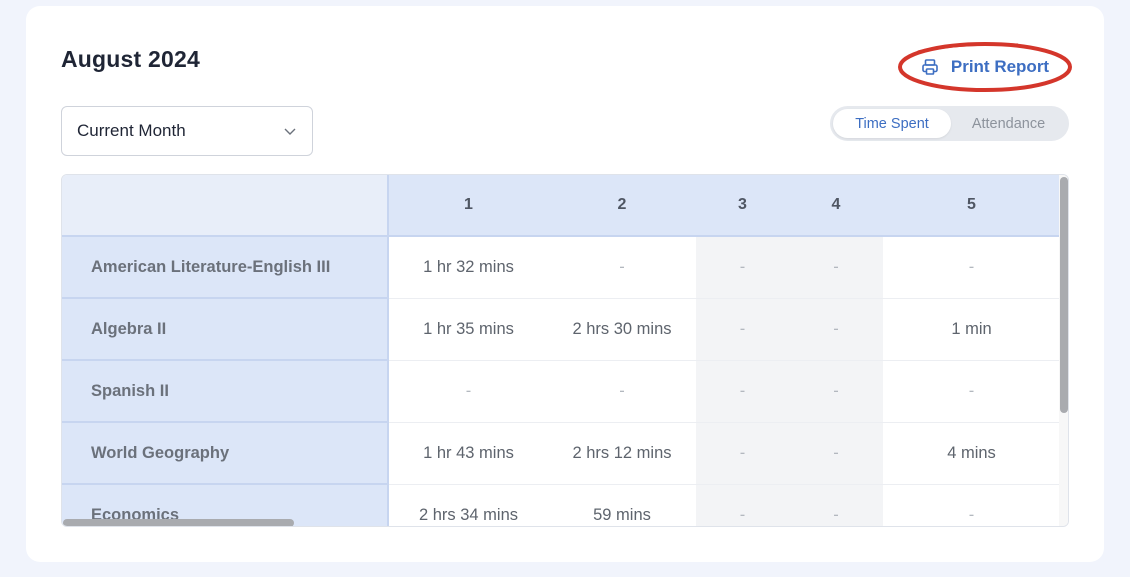 The width and height of the screenshot is (1130, 577). I want to click on table-cell: 2 hrs 12 mins, so click(622, 454).